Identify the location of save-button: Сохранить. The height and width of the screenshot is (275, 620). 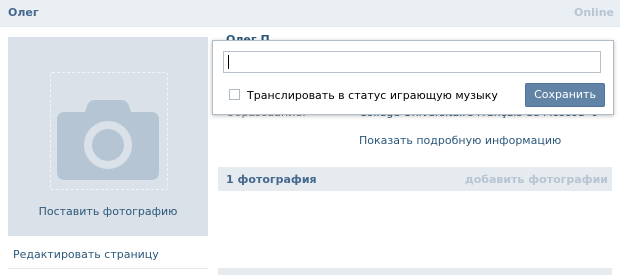
(565, 95).